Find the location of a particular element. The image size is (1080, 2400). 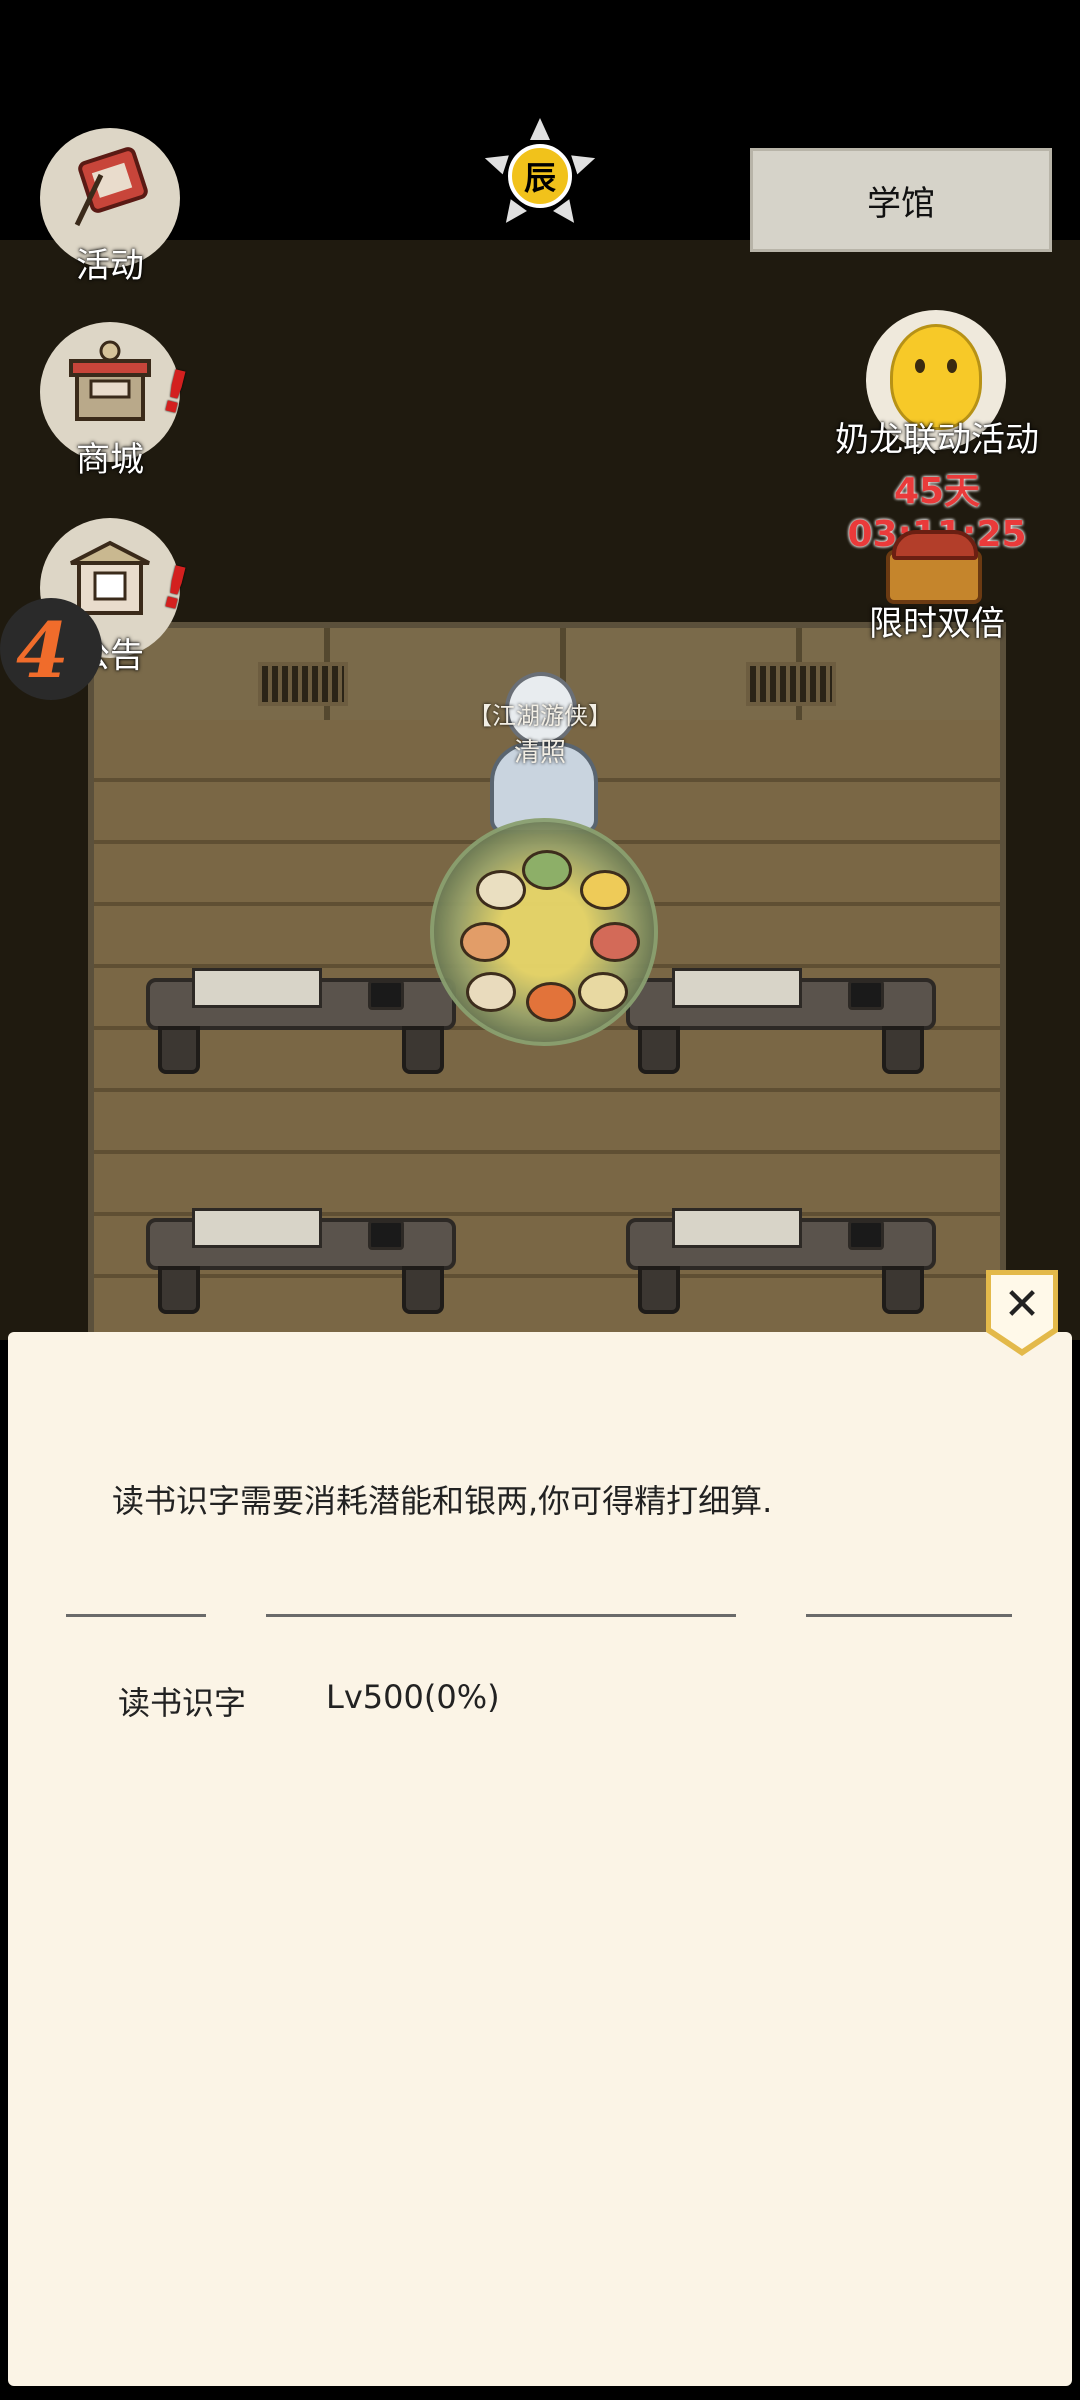

stirfry-dish-icon is located at coordinates (551, 1002).